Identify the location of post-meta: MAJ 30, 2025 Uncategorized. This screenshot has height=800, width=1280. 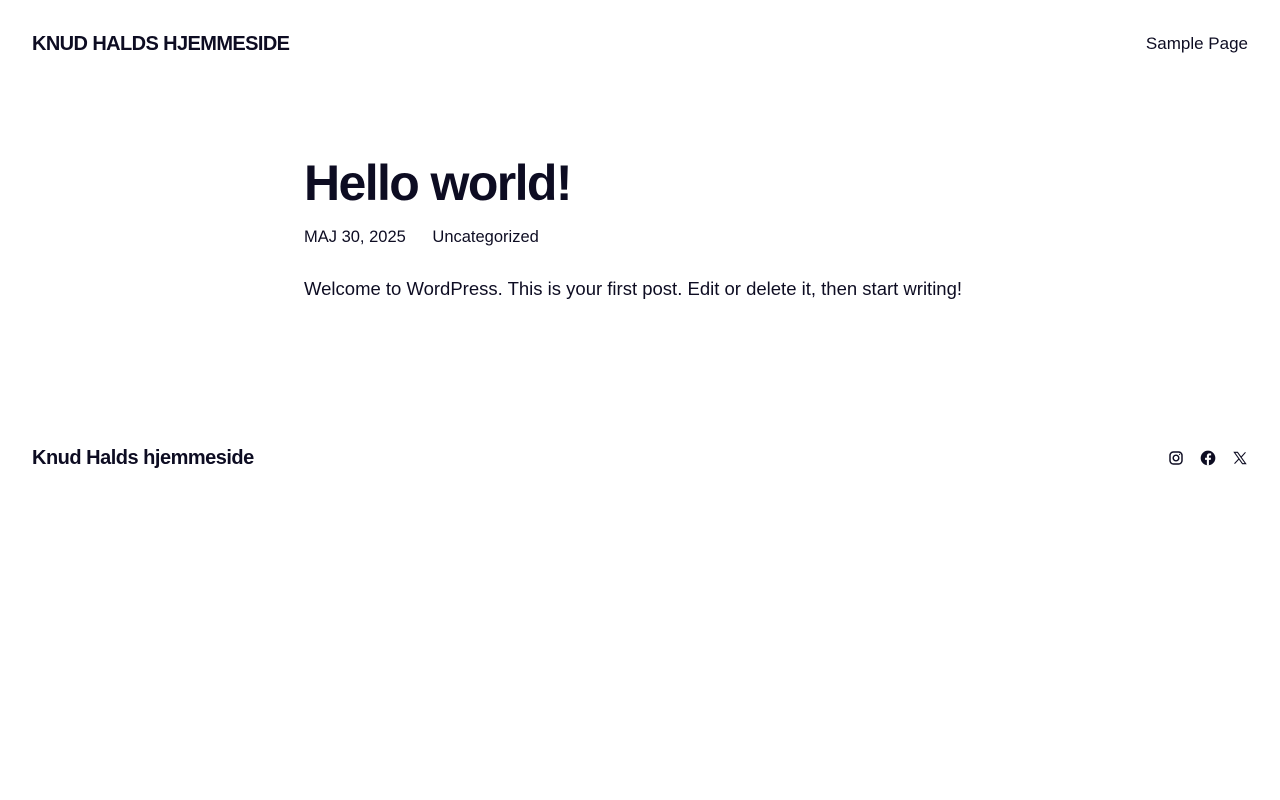
(644, 237).